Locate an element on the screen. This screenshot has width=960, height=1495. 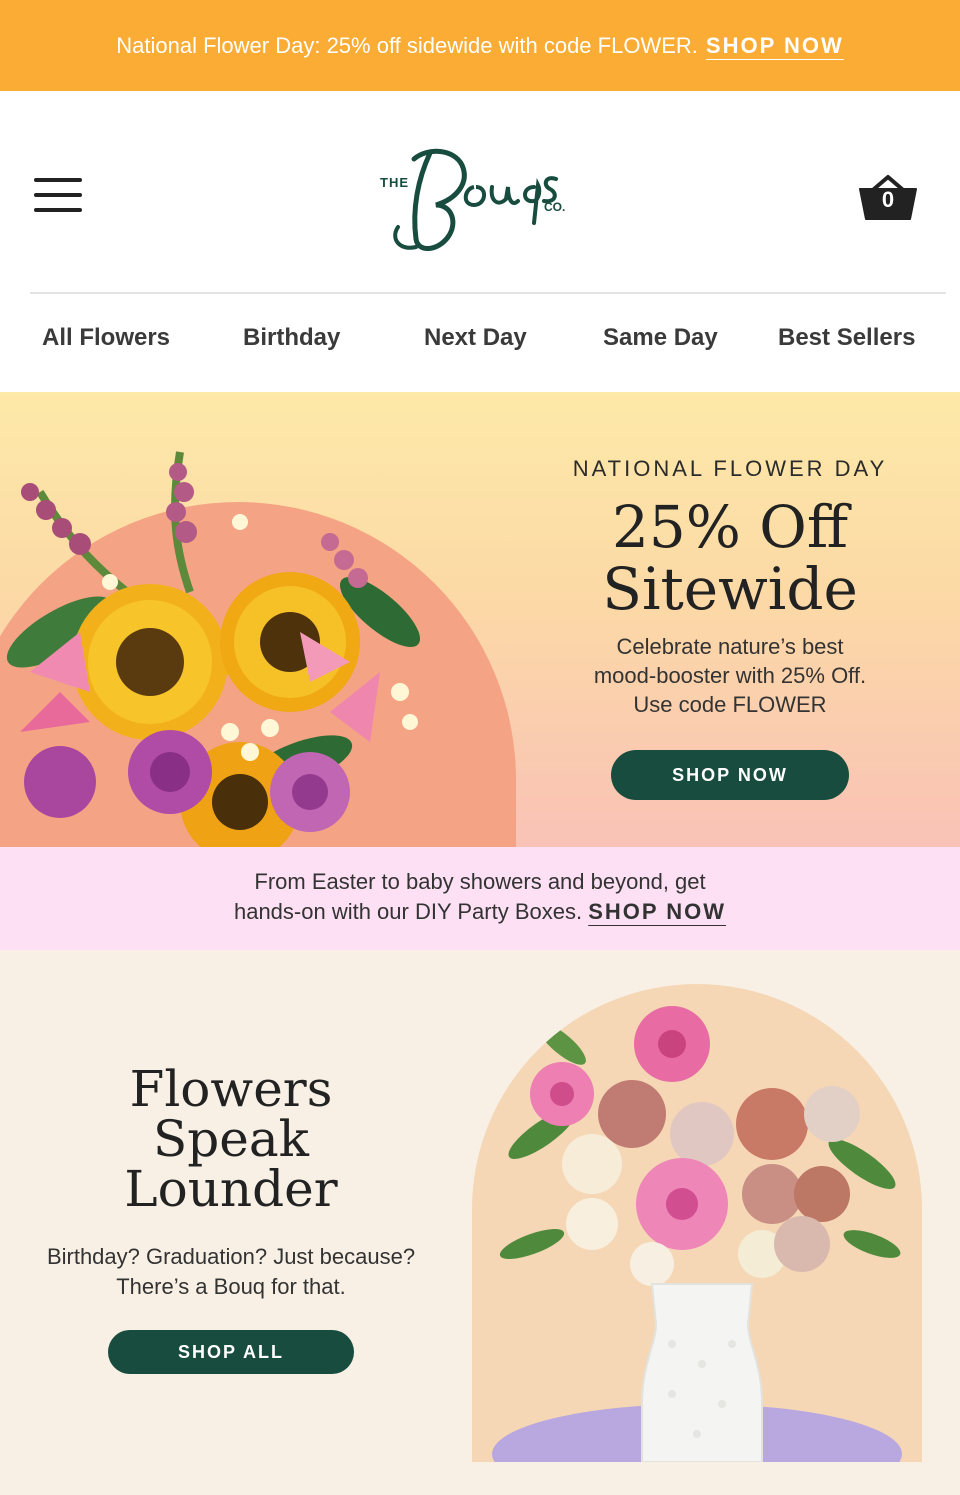
nav-item-birthday: Birthday is located at coordinates (291, 338).